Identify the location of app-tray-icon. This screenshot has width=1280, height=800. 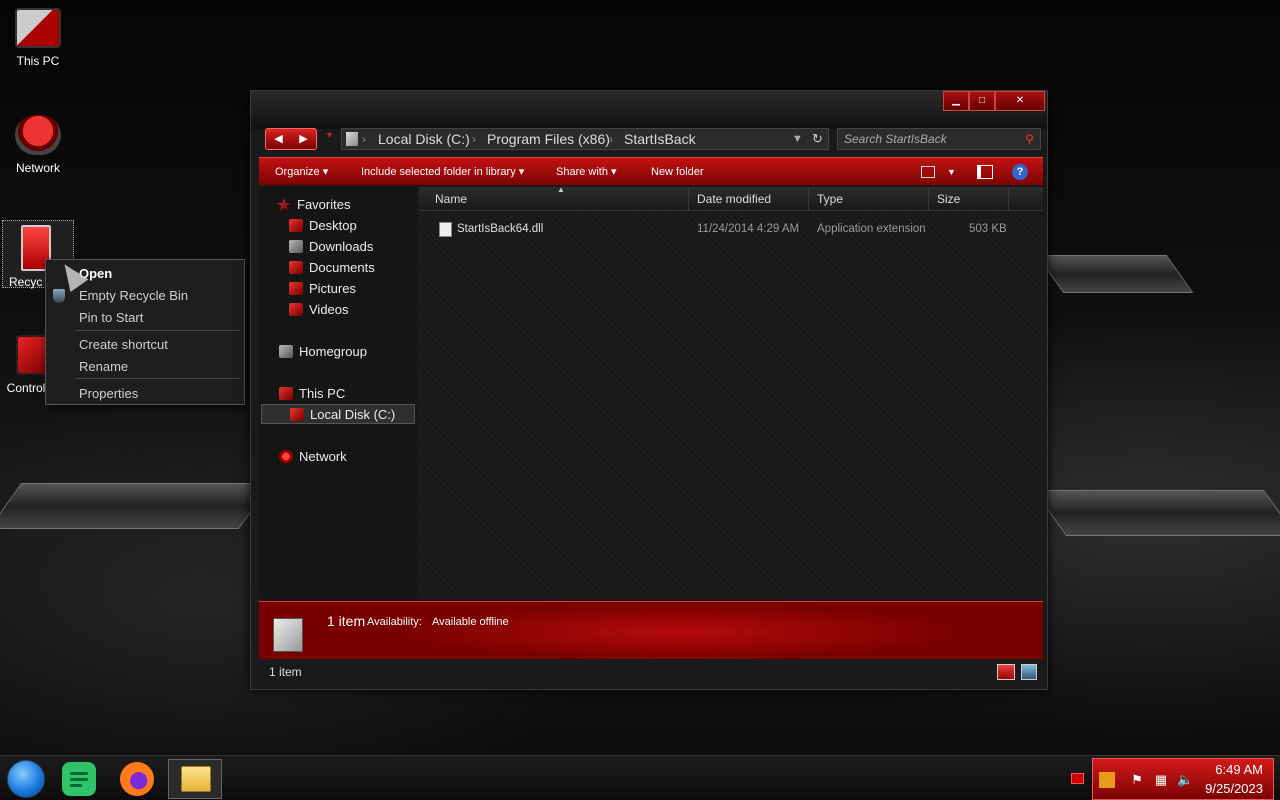
(1107, 780).